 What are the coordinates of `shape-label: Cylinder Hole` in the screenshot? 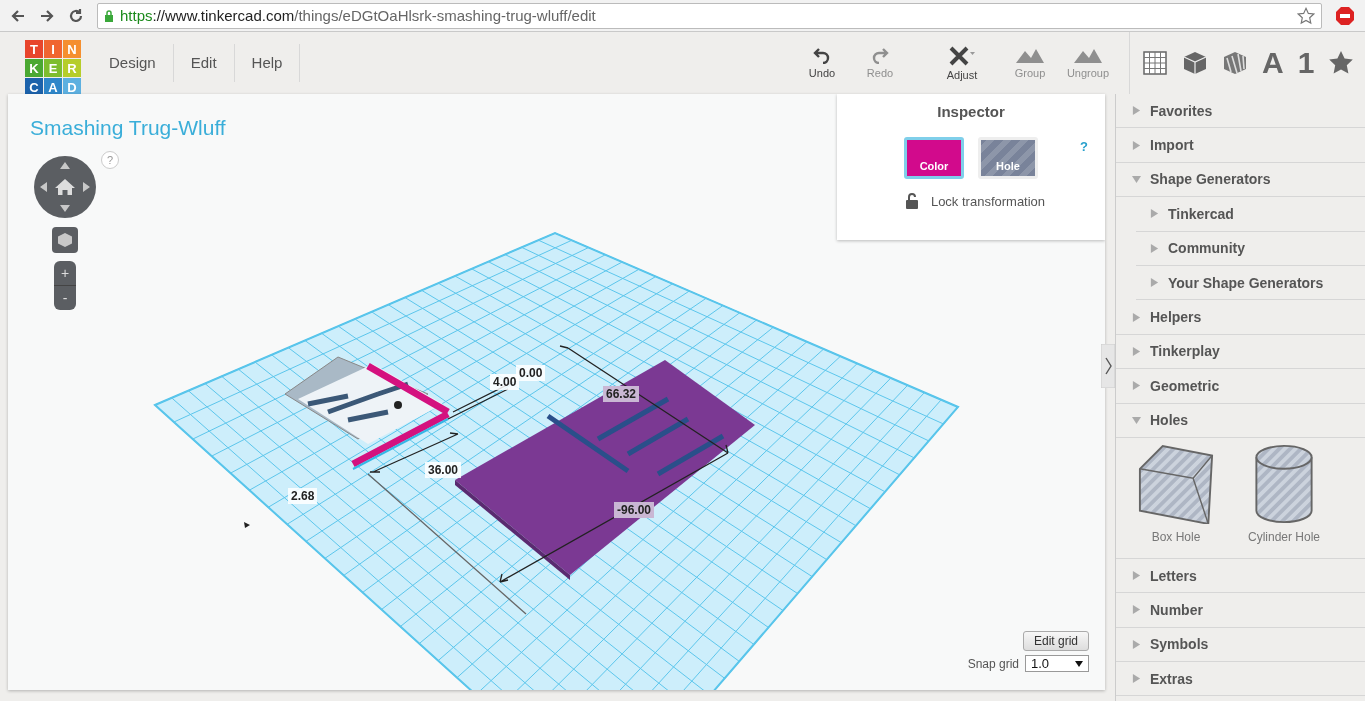 It's located at (1284, 536).